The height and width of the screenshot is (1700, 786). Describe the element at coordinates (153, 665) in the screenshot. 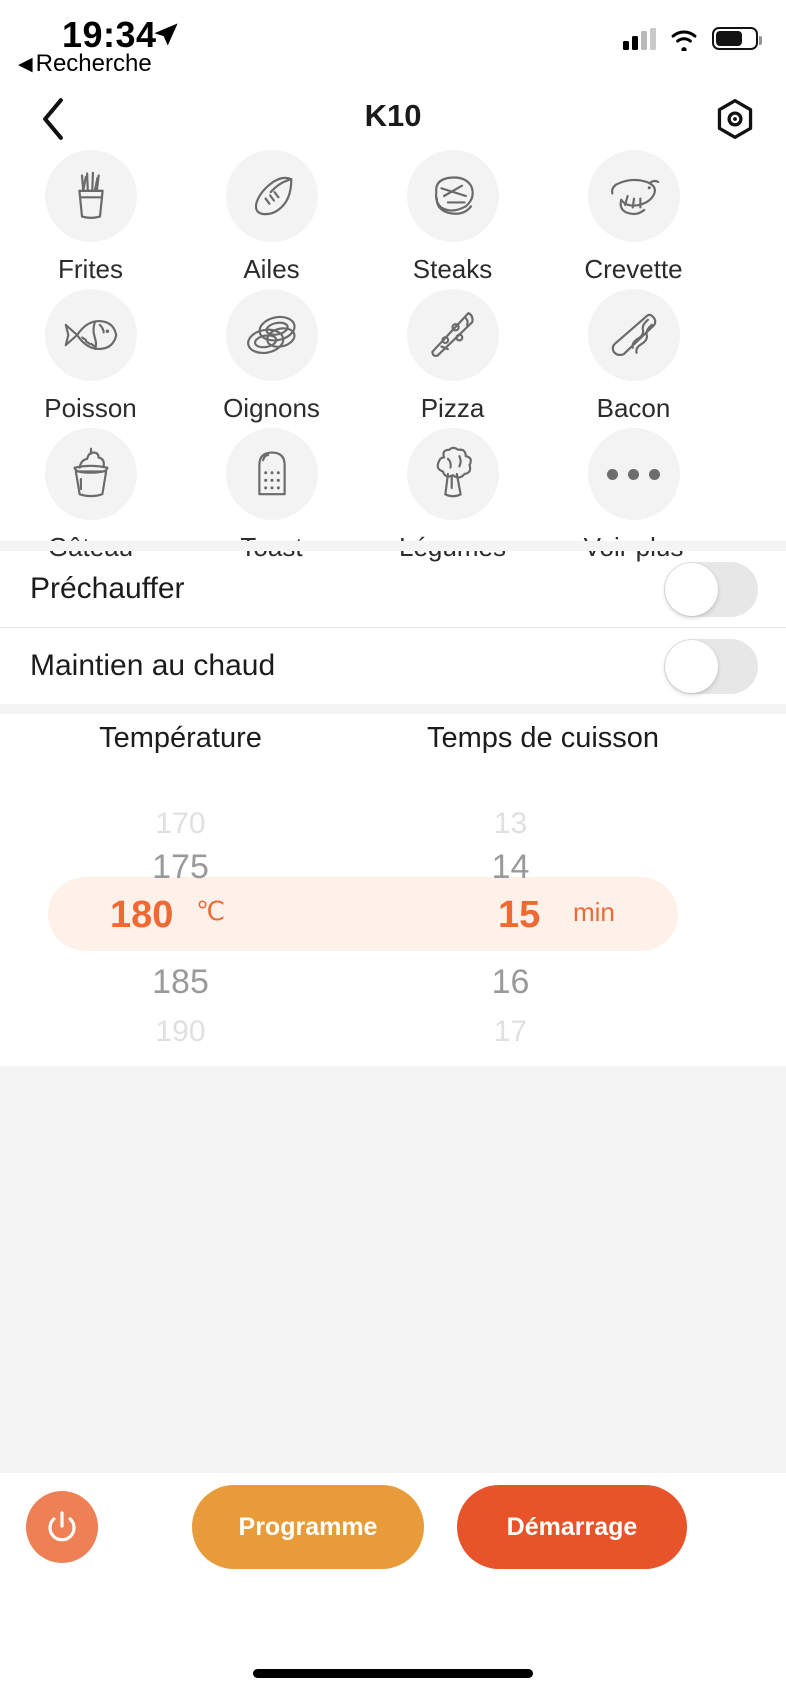

I see `keep-warm-label: Maintien au chaud` at that location.